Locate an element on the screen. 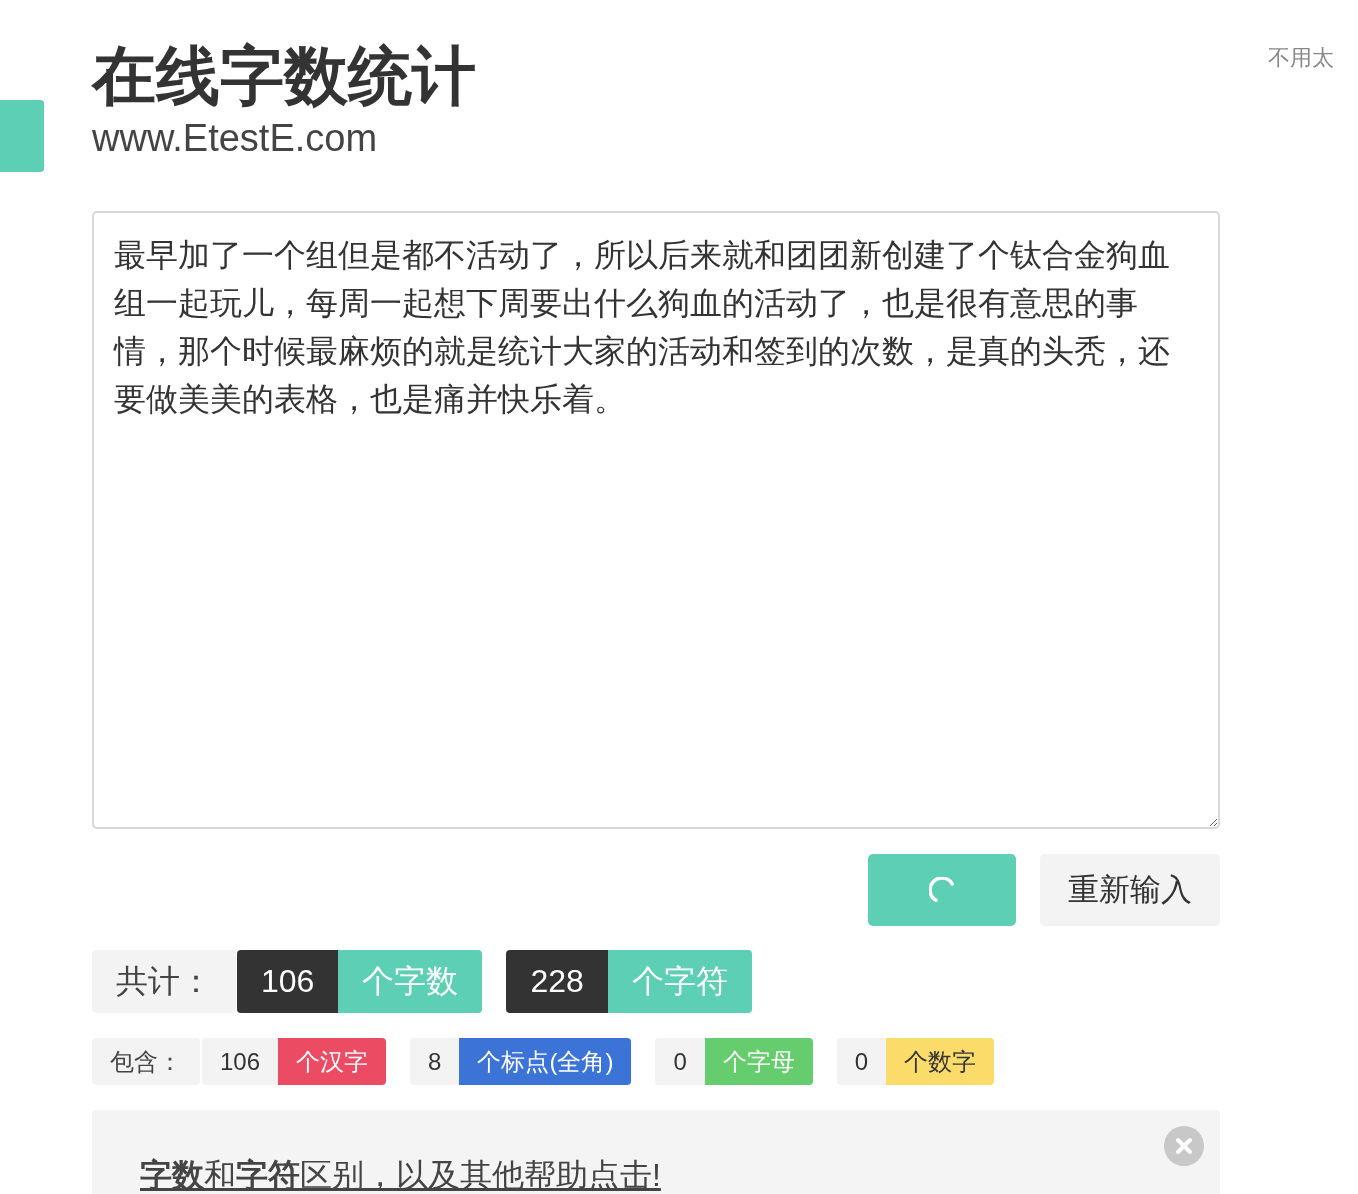  breakdown-unit: 个字母 is located at coordinates (758, 1061).